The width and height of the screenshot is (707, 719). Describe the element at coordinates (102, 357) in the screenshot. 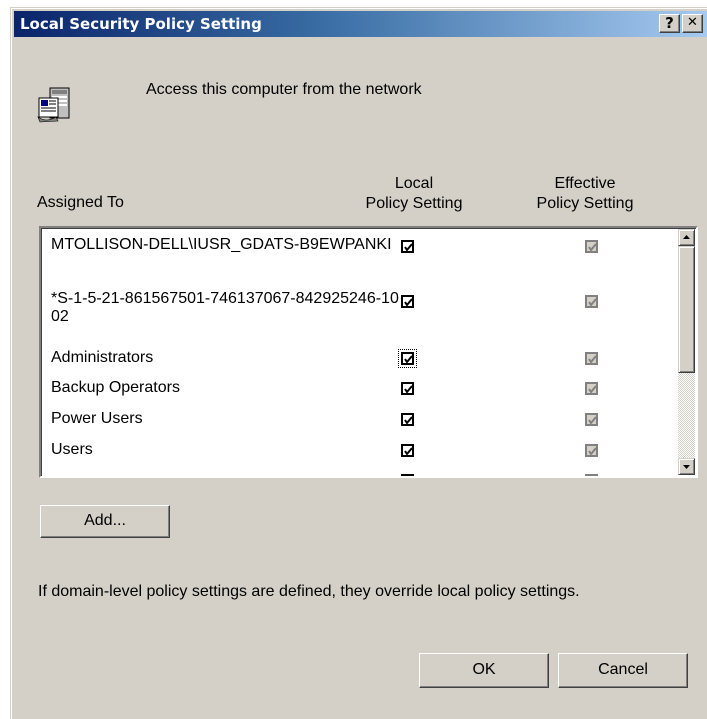

I see `list-item-label: Administrators` at that location.